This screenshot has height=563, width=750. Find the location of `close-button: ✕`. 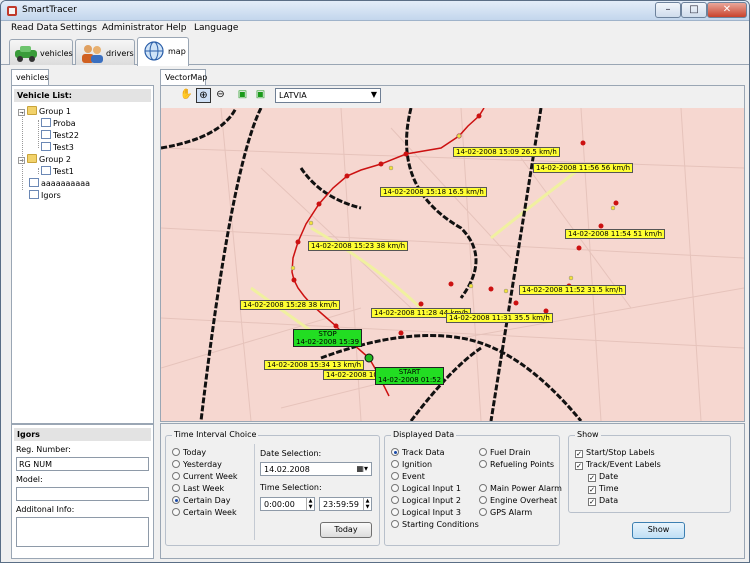

close-button: ✕ is located at coordinates (727, 10).